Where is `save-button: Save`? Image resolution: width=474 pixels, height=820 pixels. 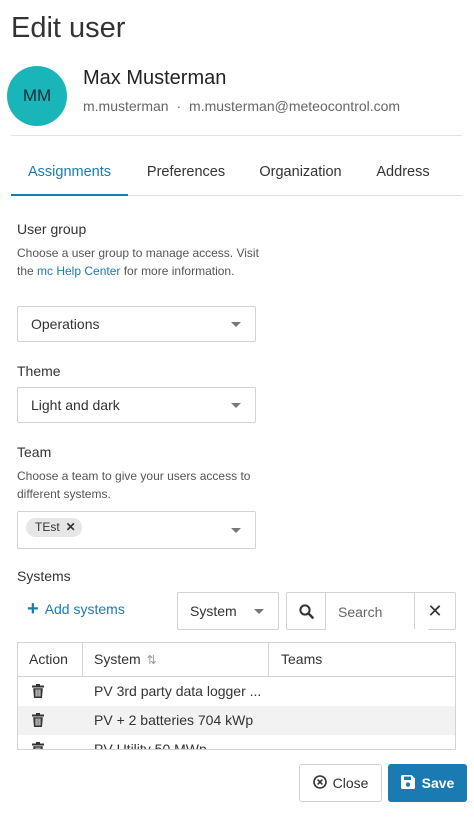 save-button: Save is located at coordinates (427, 783).